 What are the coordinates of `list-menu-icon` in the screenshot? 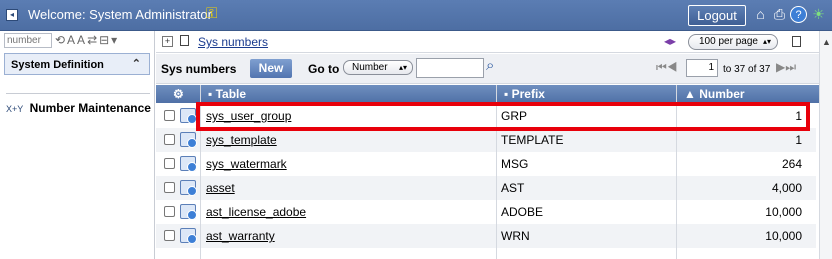 It's located at (796, 41).